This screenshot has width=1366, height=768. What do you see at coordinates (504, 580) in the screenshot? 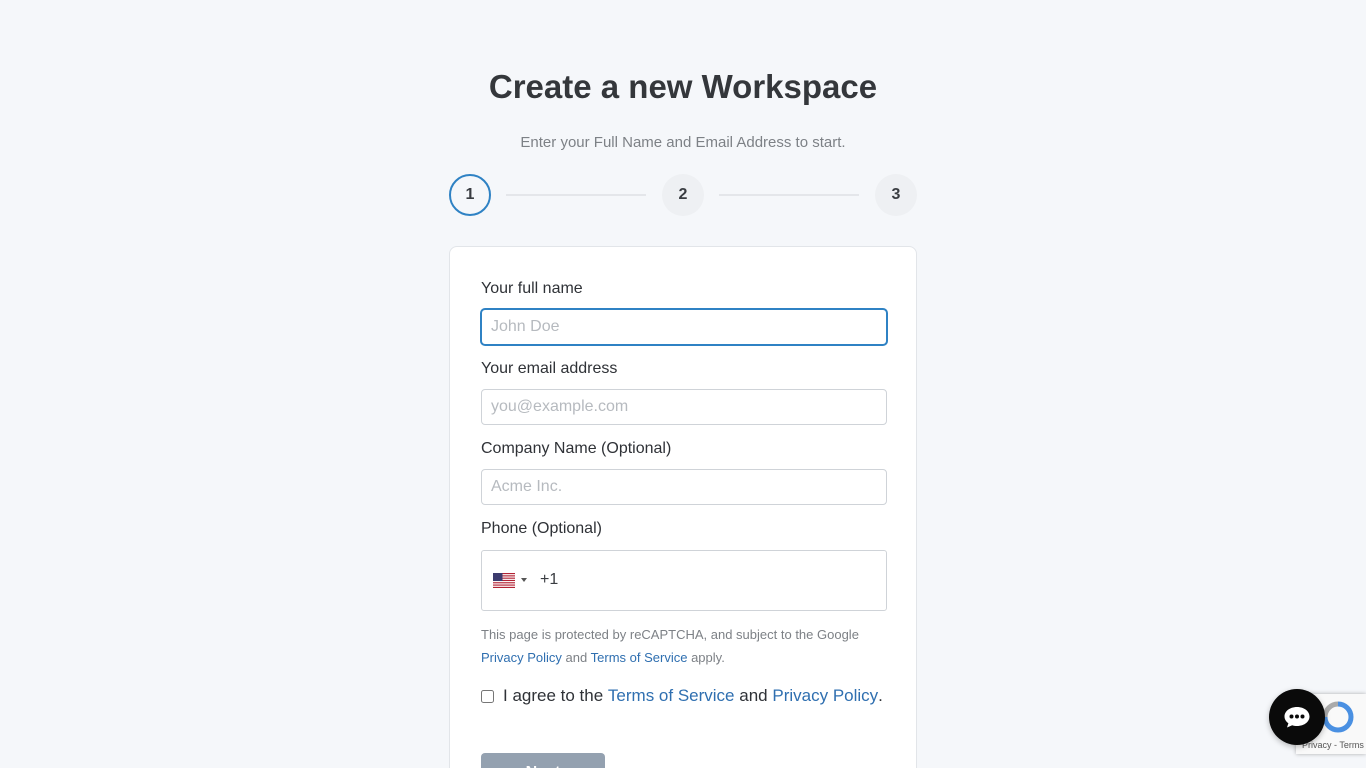
I see `us-flag-icon` at bounding box center [504, 580].